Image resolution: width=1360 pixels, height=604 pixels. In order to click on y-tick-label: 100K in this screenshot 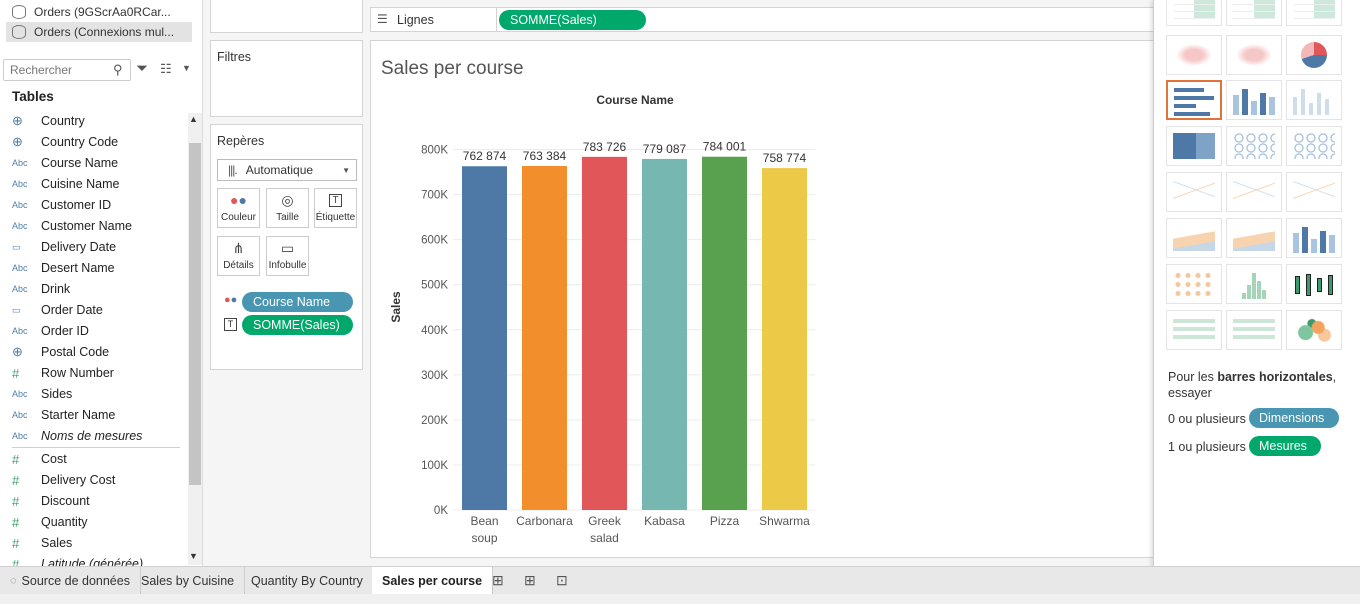, I will do `click(434, 466)`.